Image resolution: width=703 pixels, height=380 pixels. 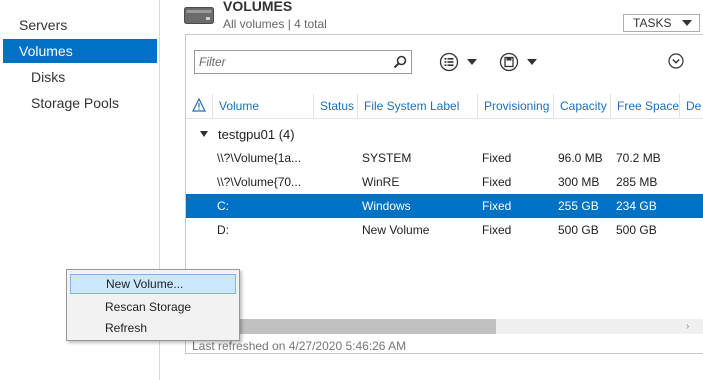 I want to click on column-status: Status, so click(x=335, y=106).